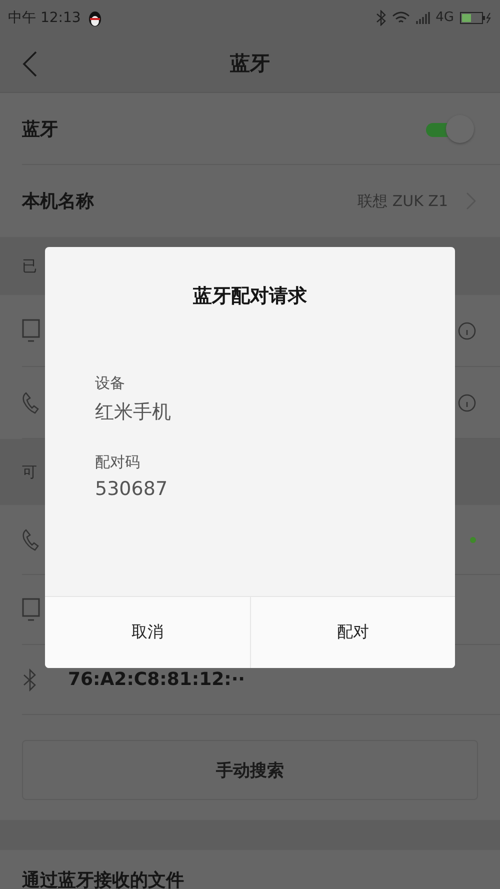 The image size is (500, 889). What do you see at coordinates (352, 632) in the screenshot?
I see `dialog-button: 配对` at bounding box center [352, 632].